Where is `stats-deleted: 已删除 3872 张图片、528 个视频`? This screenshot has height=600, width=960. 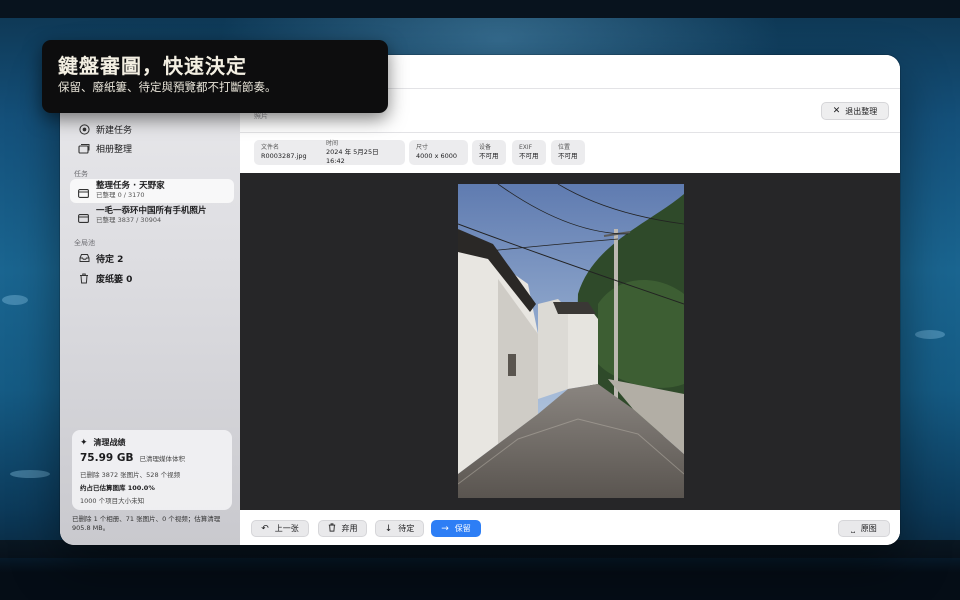
stats-deleted: 已删除 3872 张图片、528 个视频 is located at coordinates (130, 475).